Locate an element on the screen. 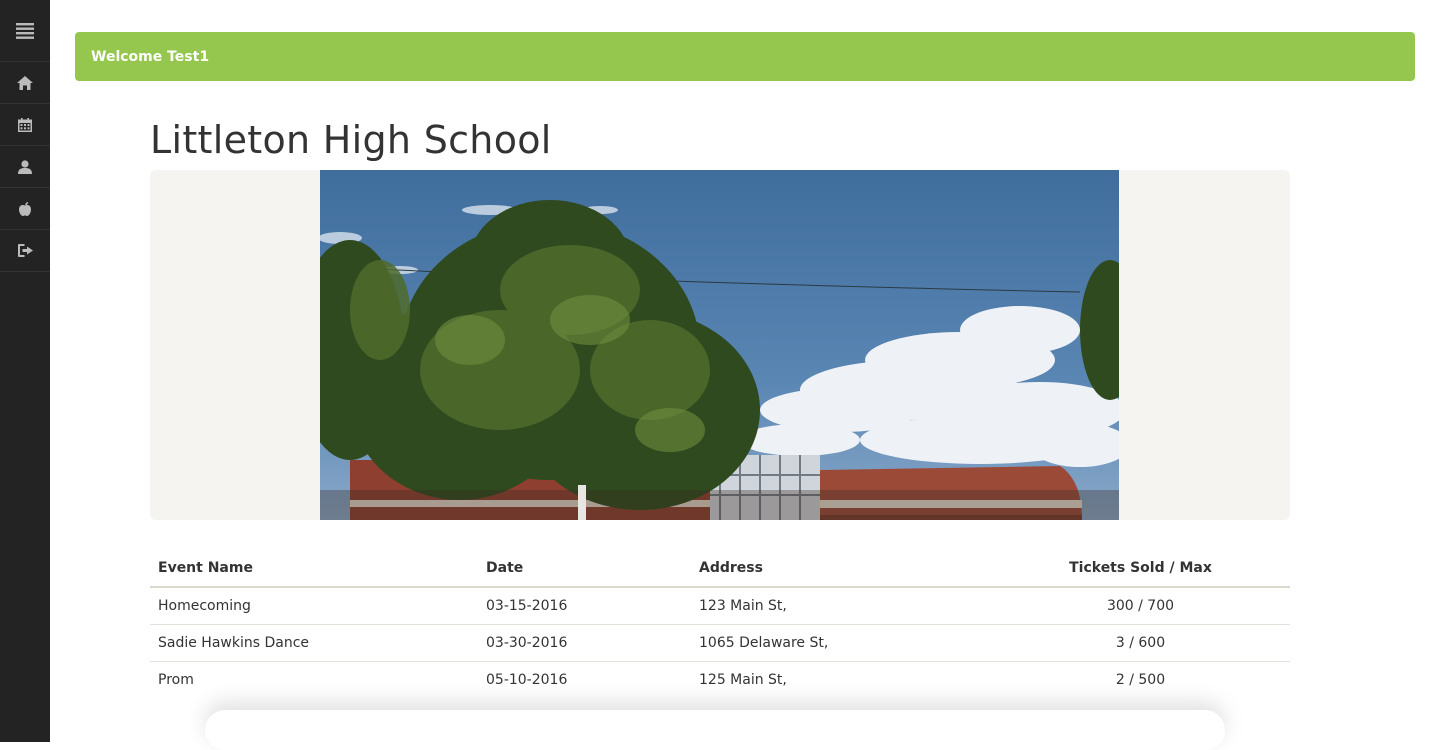 The width and height of the screenshot is (1440, 750). sidebar is located at coordinates (25, 371).